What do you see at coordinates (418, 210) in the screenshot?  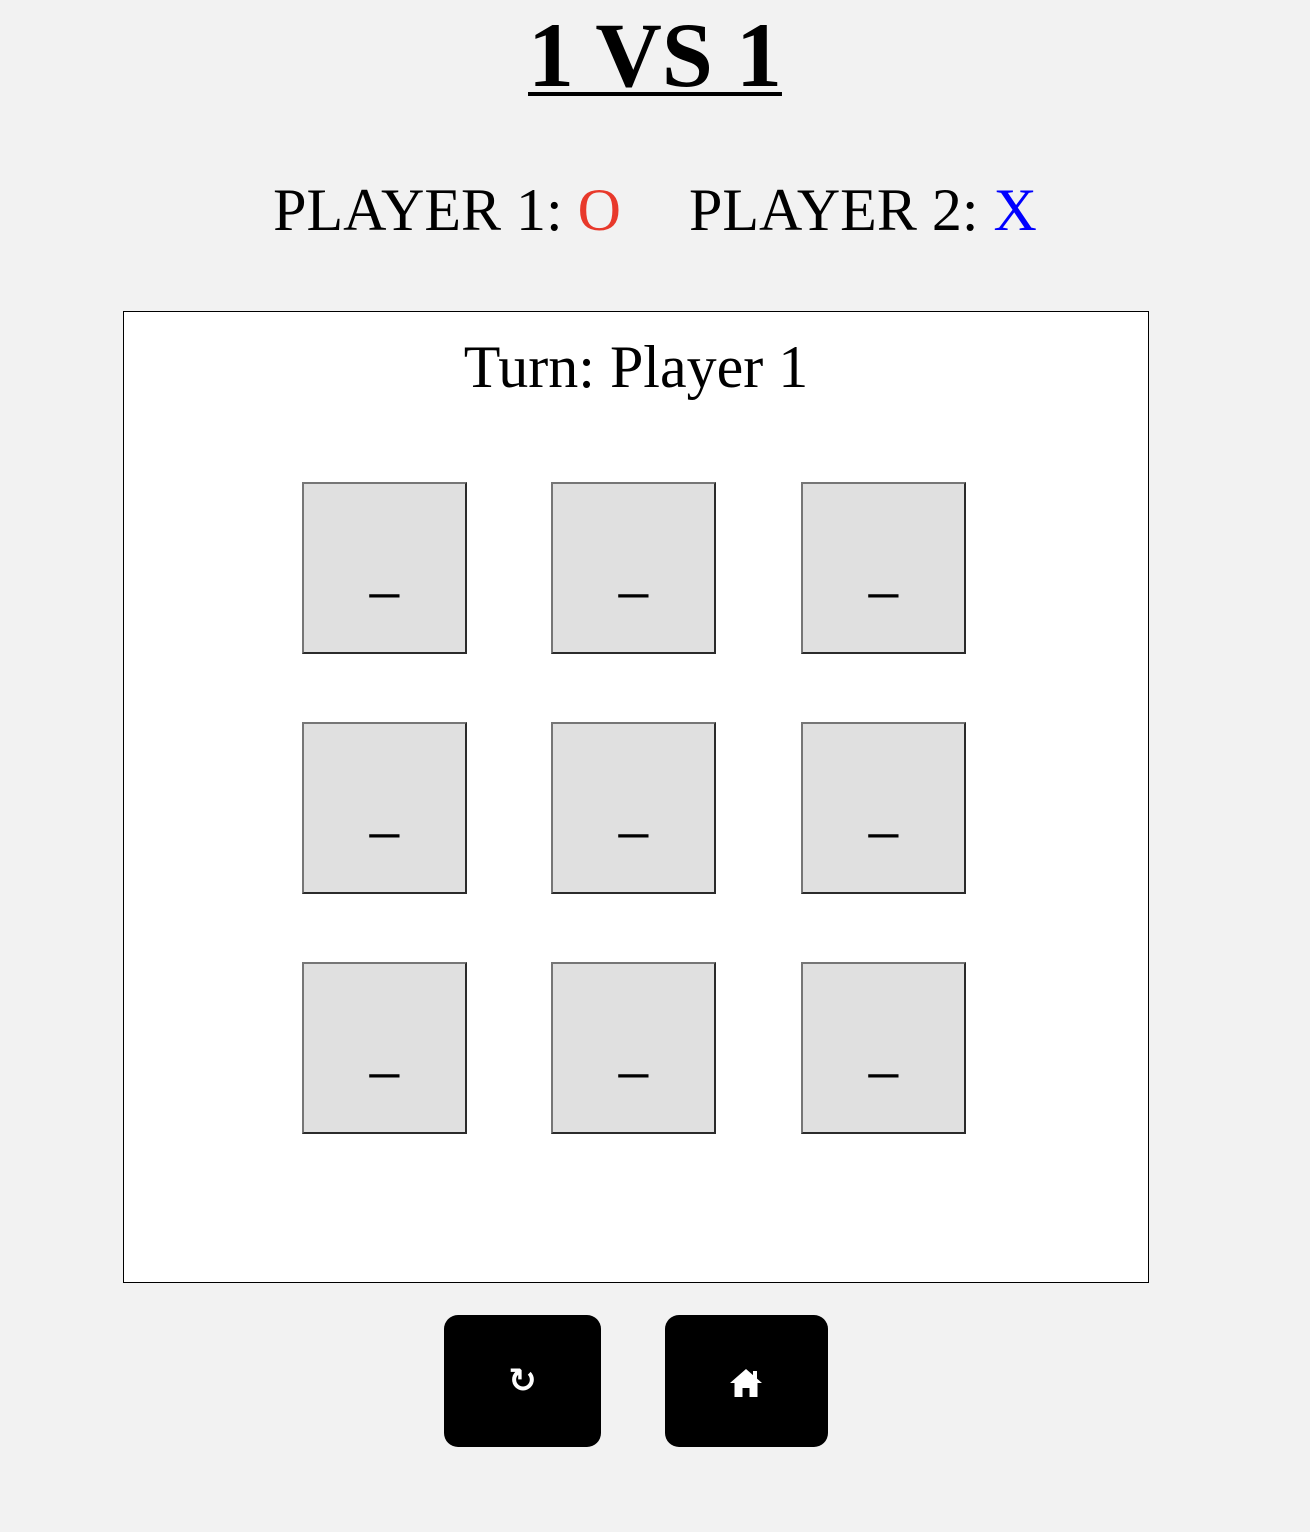 I see `player-1-label: PLAYER 1:` at bounding box center [418, 210].